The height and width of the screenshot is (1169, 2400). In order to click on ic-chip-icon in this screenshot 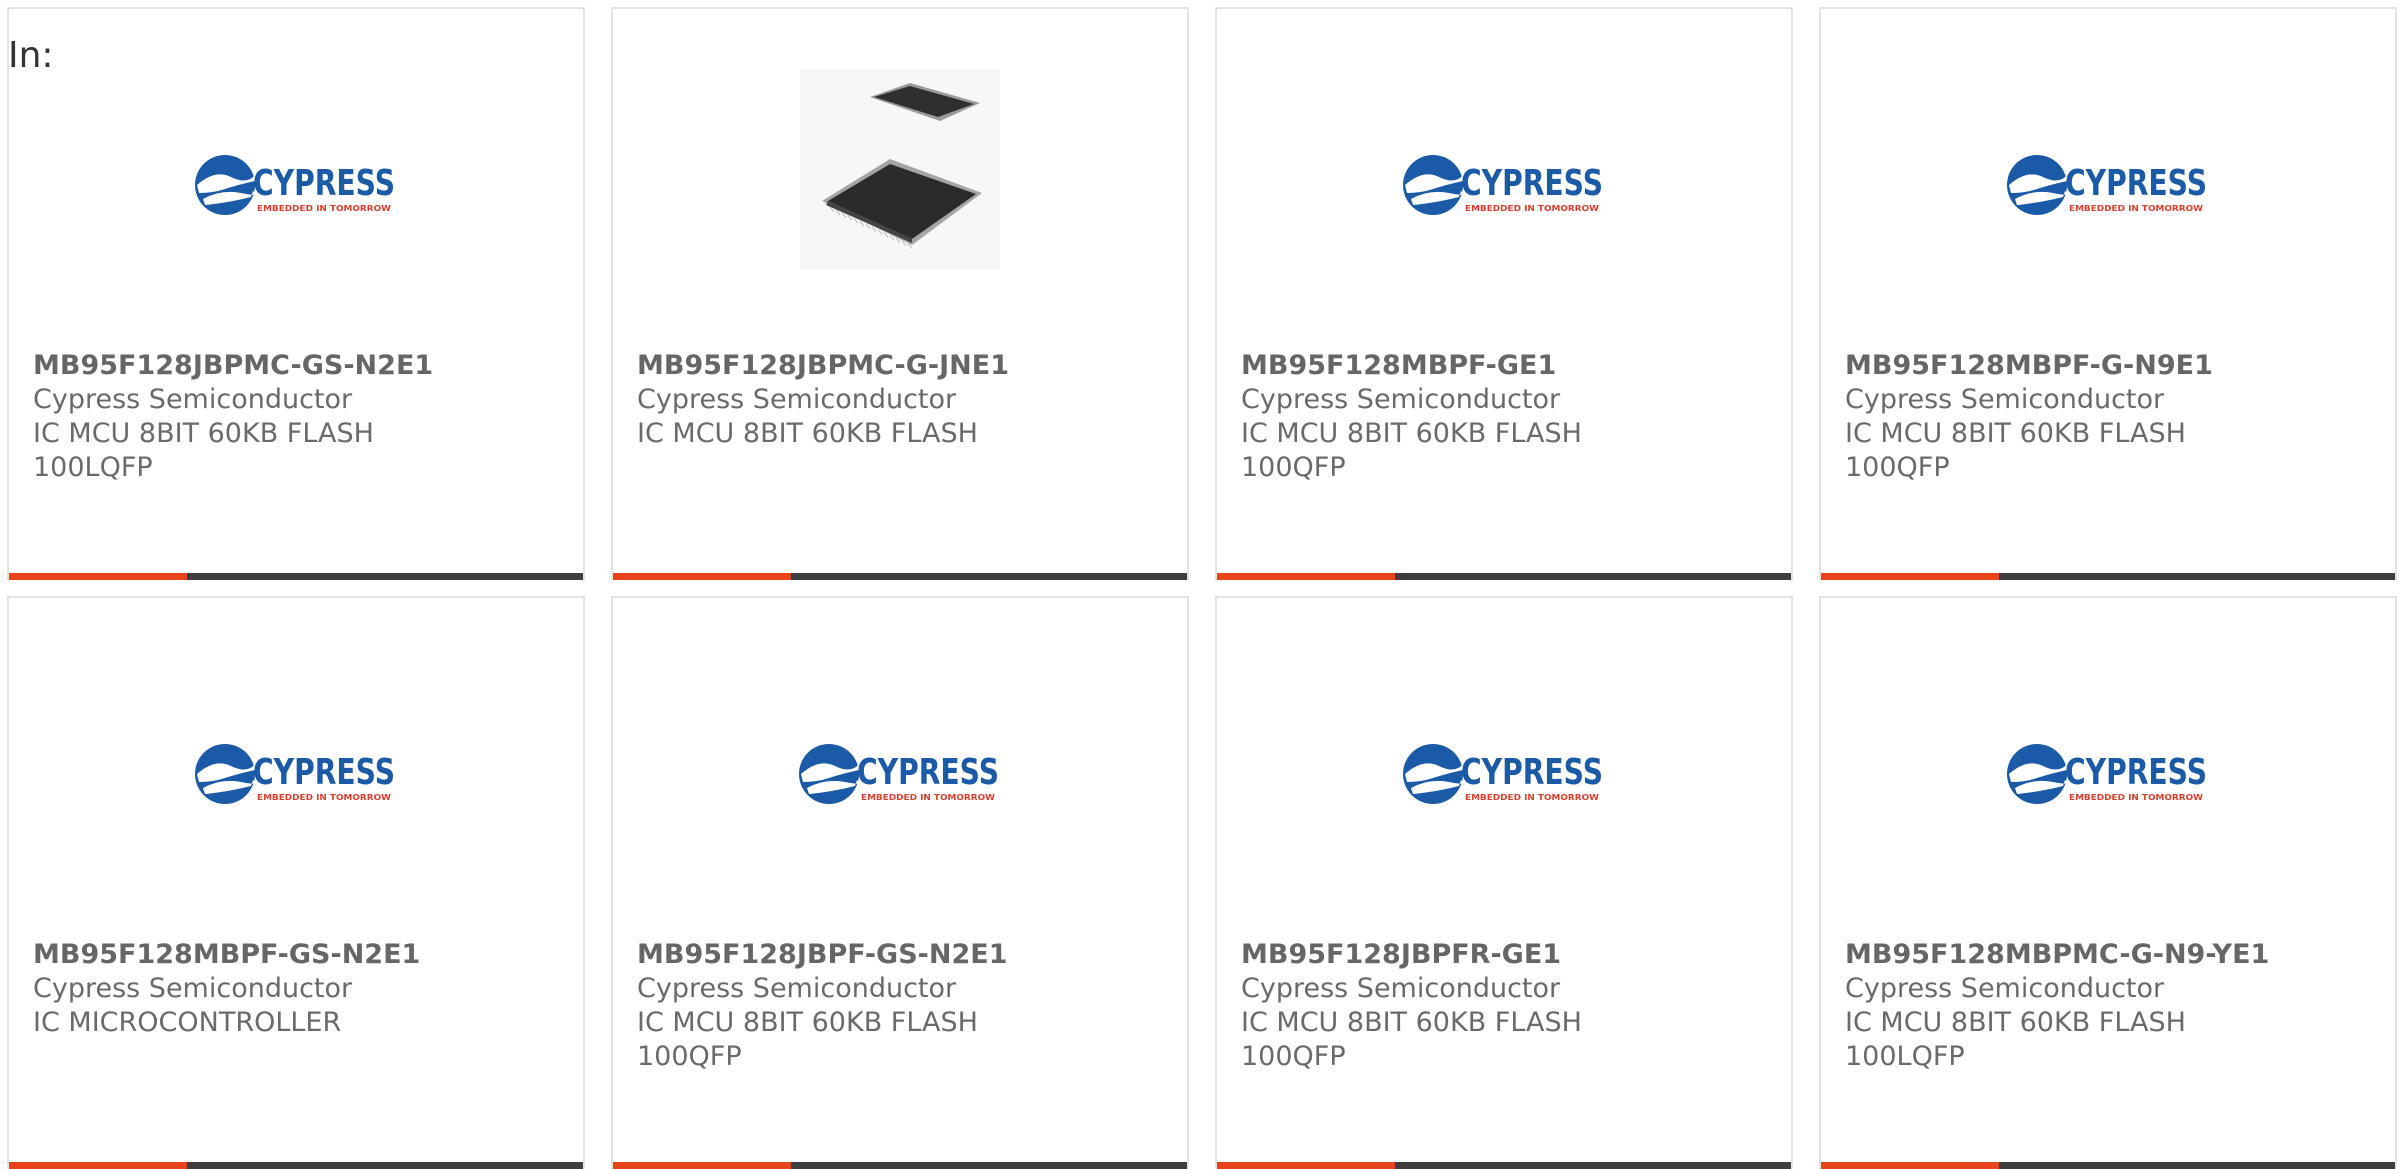, I will do `click(900, 169)`.